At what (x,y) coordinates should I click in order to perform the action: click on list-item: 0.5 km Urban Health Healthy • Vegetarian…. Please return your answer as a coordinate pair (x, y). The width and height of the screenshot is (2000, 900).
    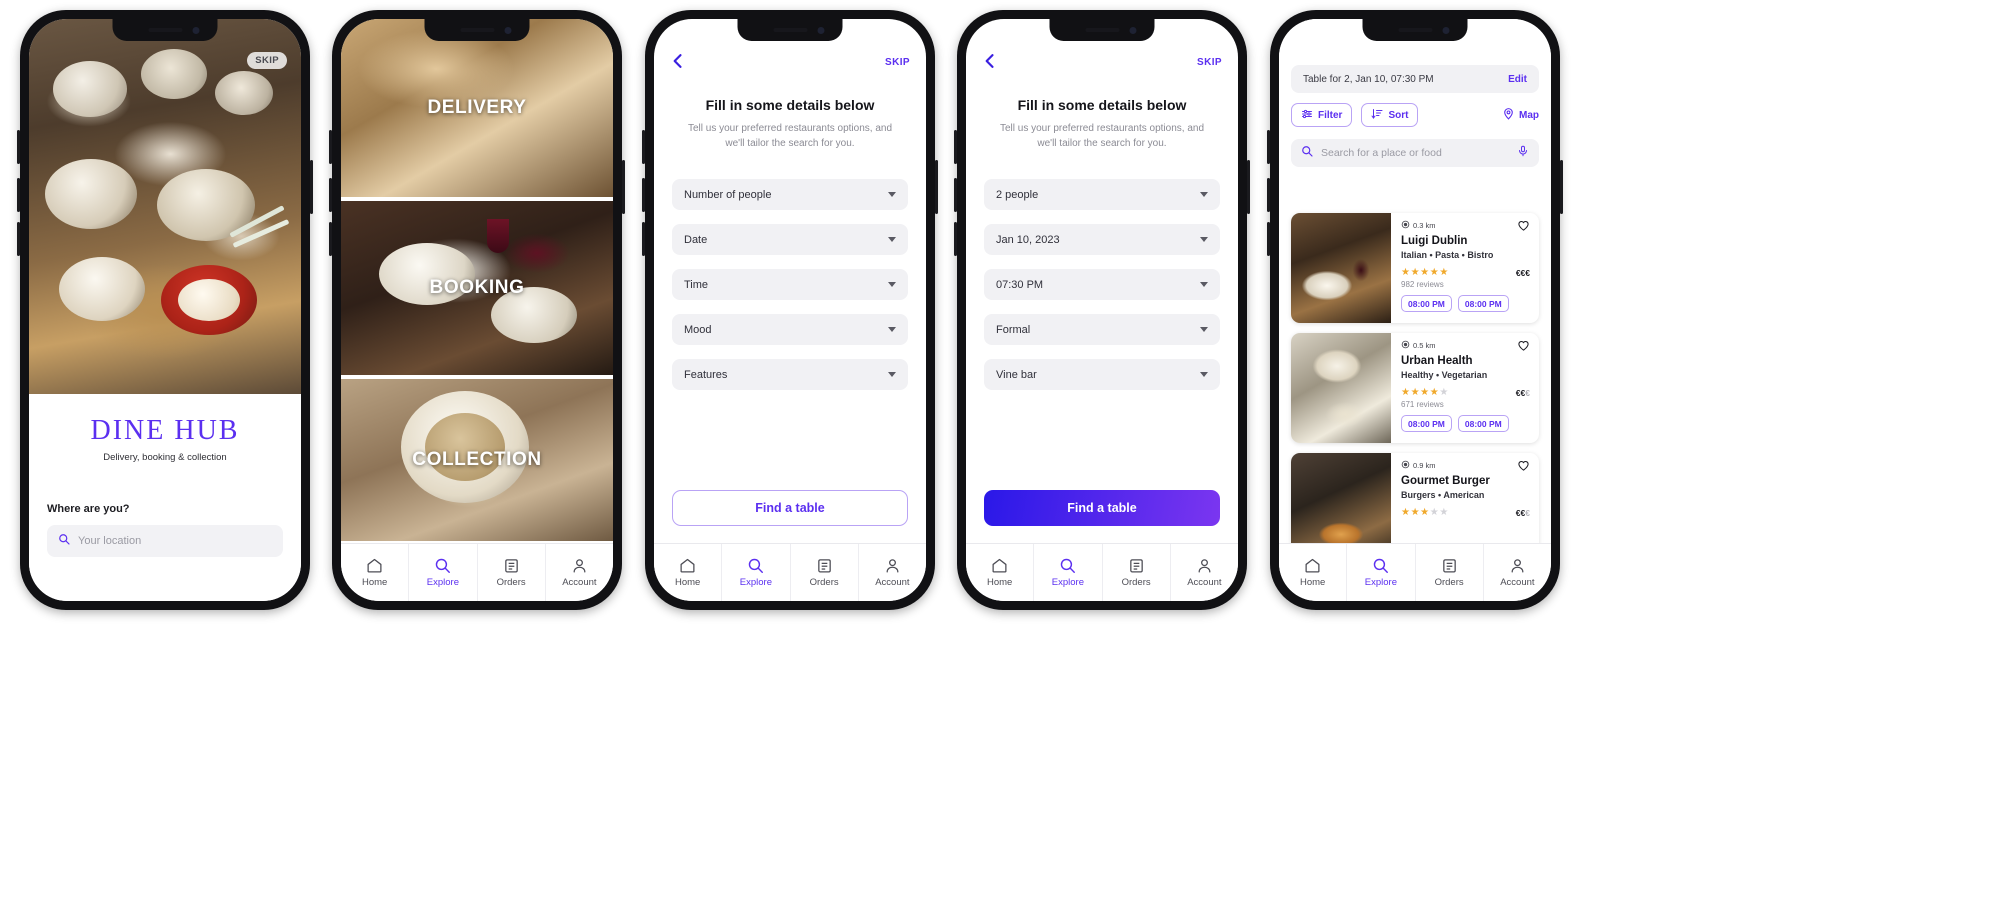
    Looking at the image, I should click on (1415, 388).